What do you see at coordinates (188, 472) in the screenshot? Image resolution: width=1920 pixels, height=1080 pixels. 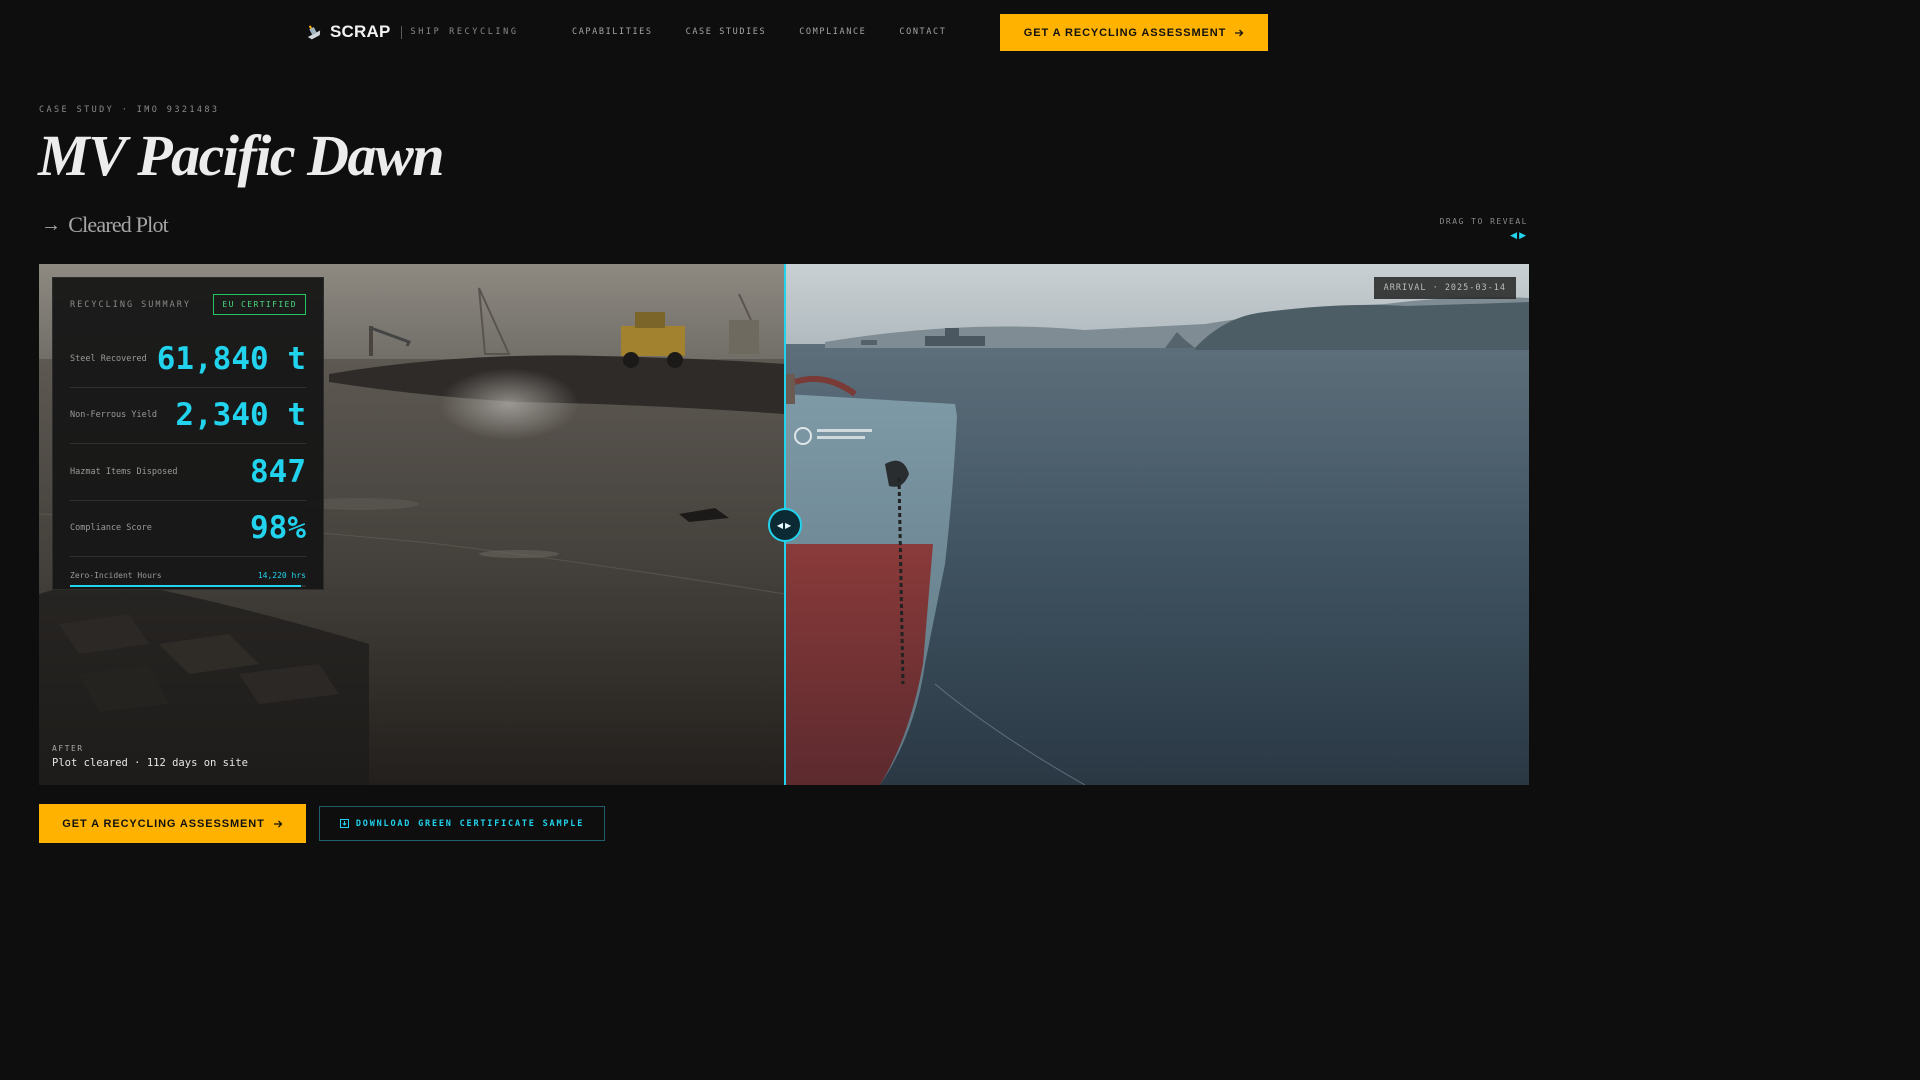 I see `stat-hazmat-disposed: Hazmat Items Disposed 847` at bounding box center [188, 472].